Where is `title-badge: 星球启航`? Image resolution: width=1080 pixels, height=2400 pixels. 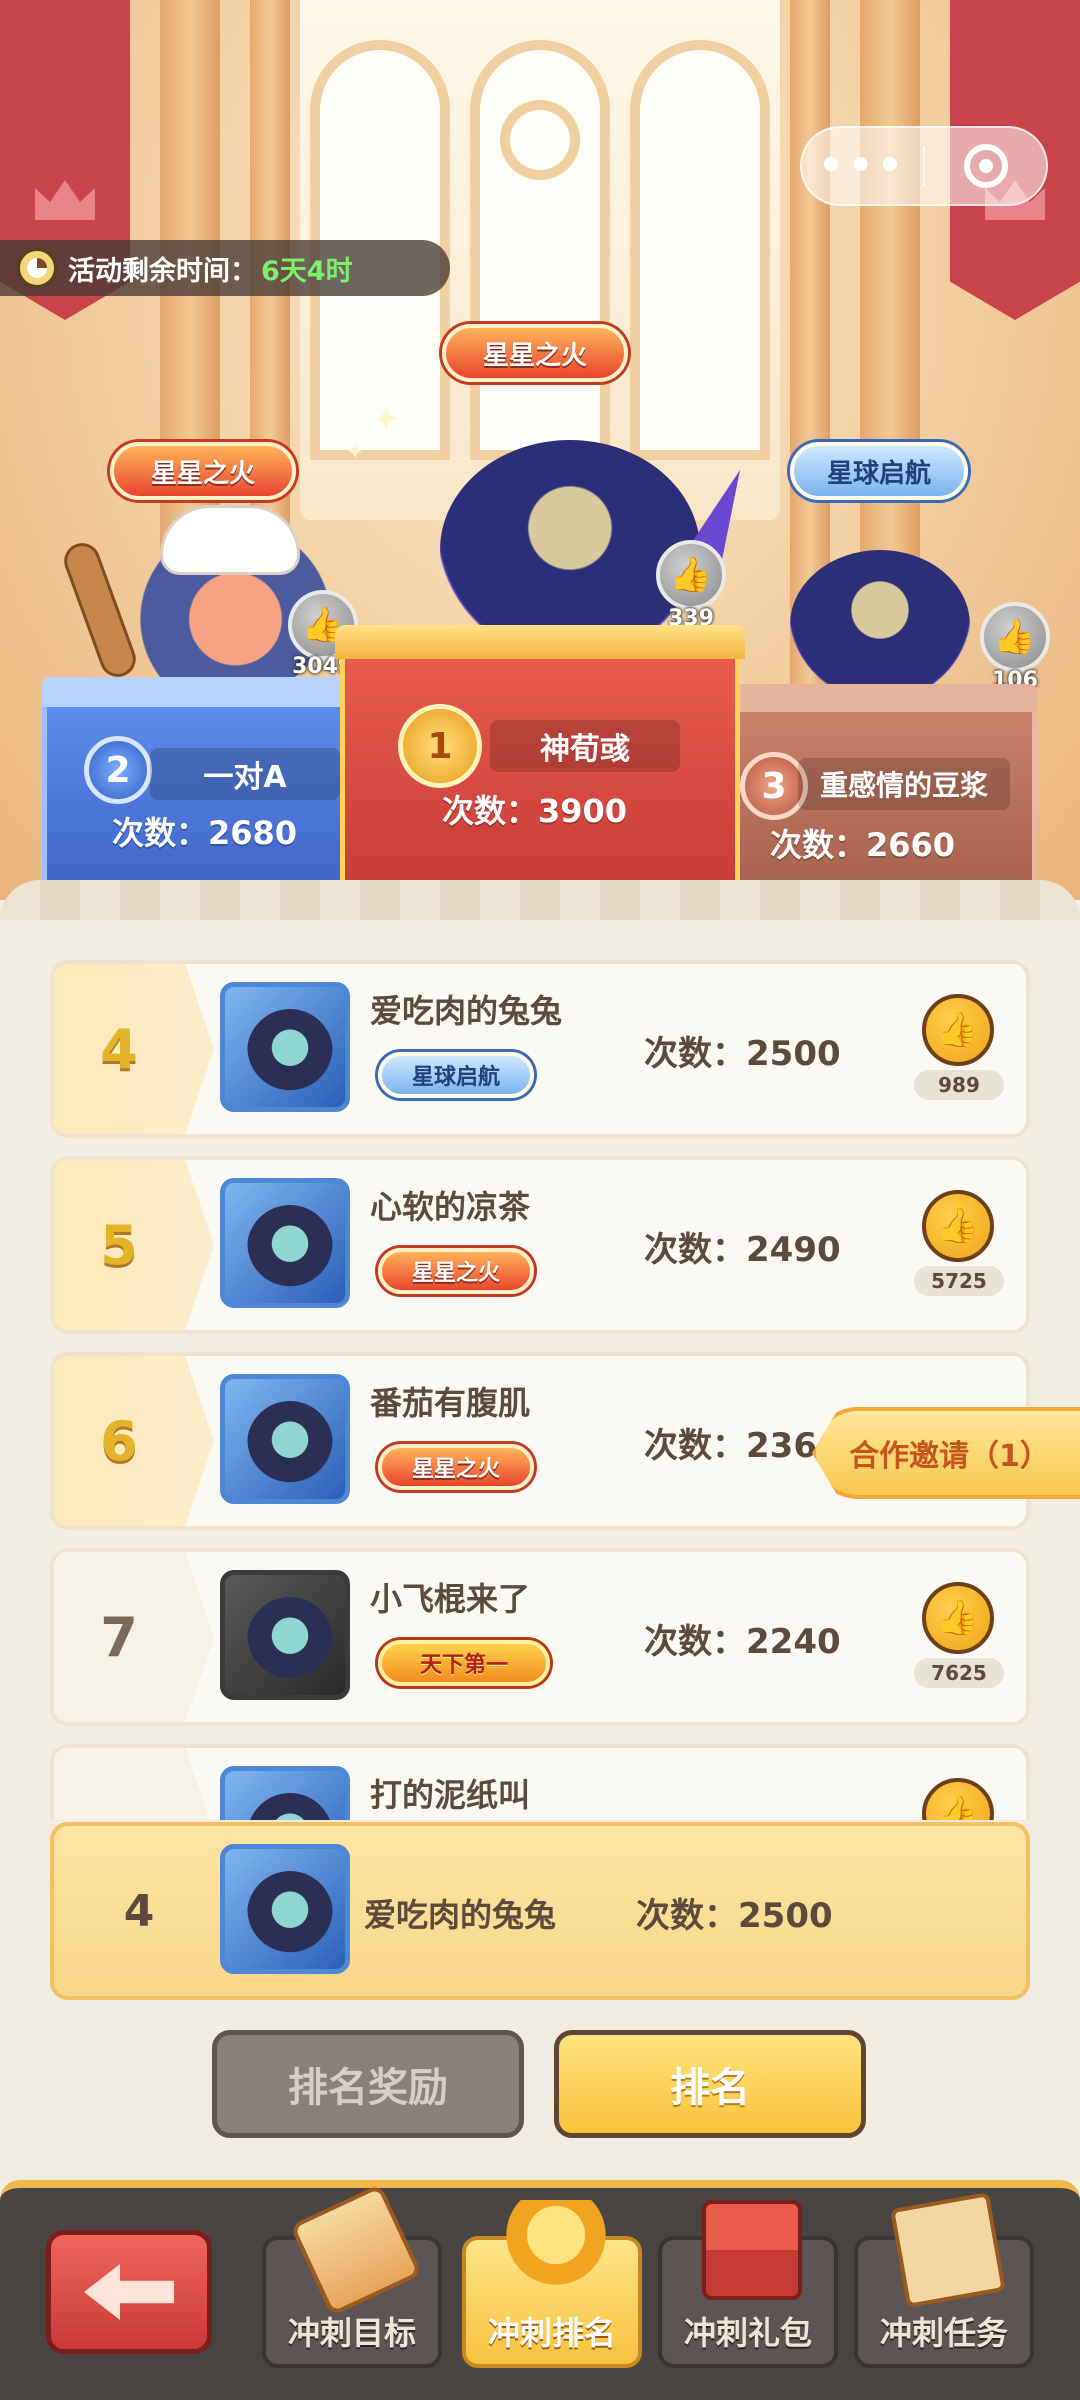
title-badge: 星球启航 is located at coordinates (456, 1075).